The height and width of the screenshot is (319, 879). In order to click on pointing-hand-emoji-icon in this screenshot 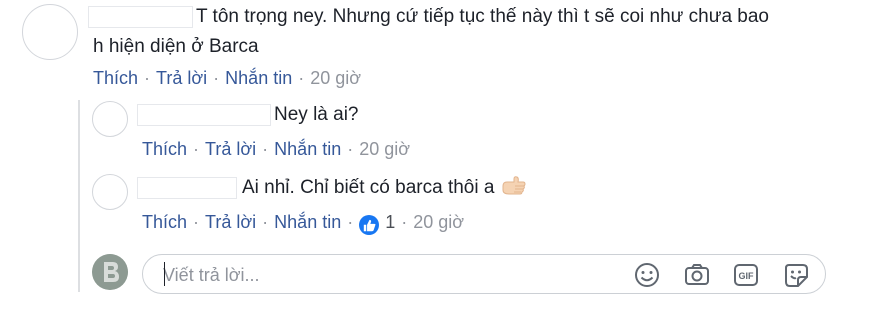, I will do `click(513, 191)`.